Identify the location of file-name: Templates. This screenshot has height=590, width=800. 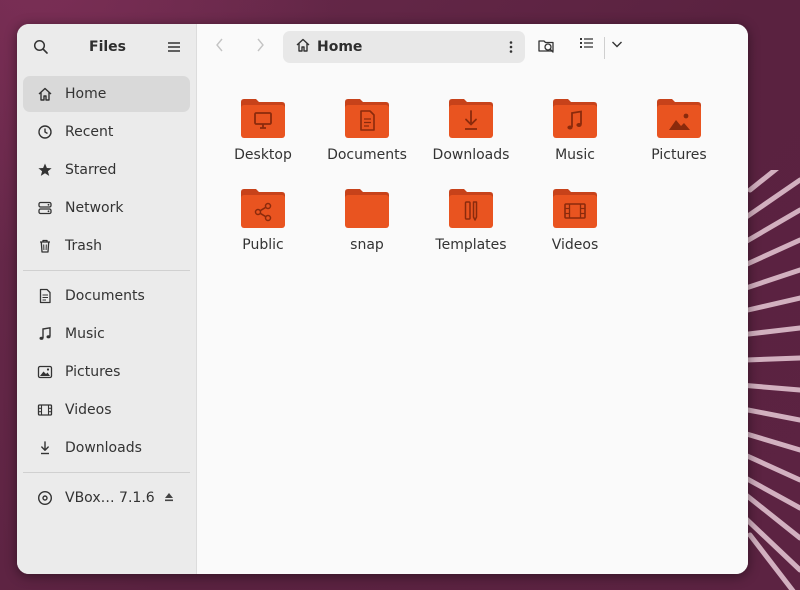
(471, 245).